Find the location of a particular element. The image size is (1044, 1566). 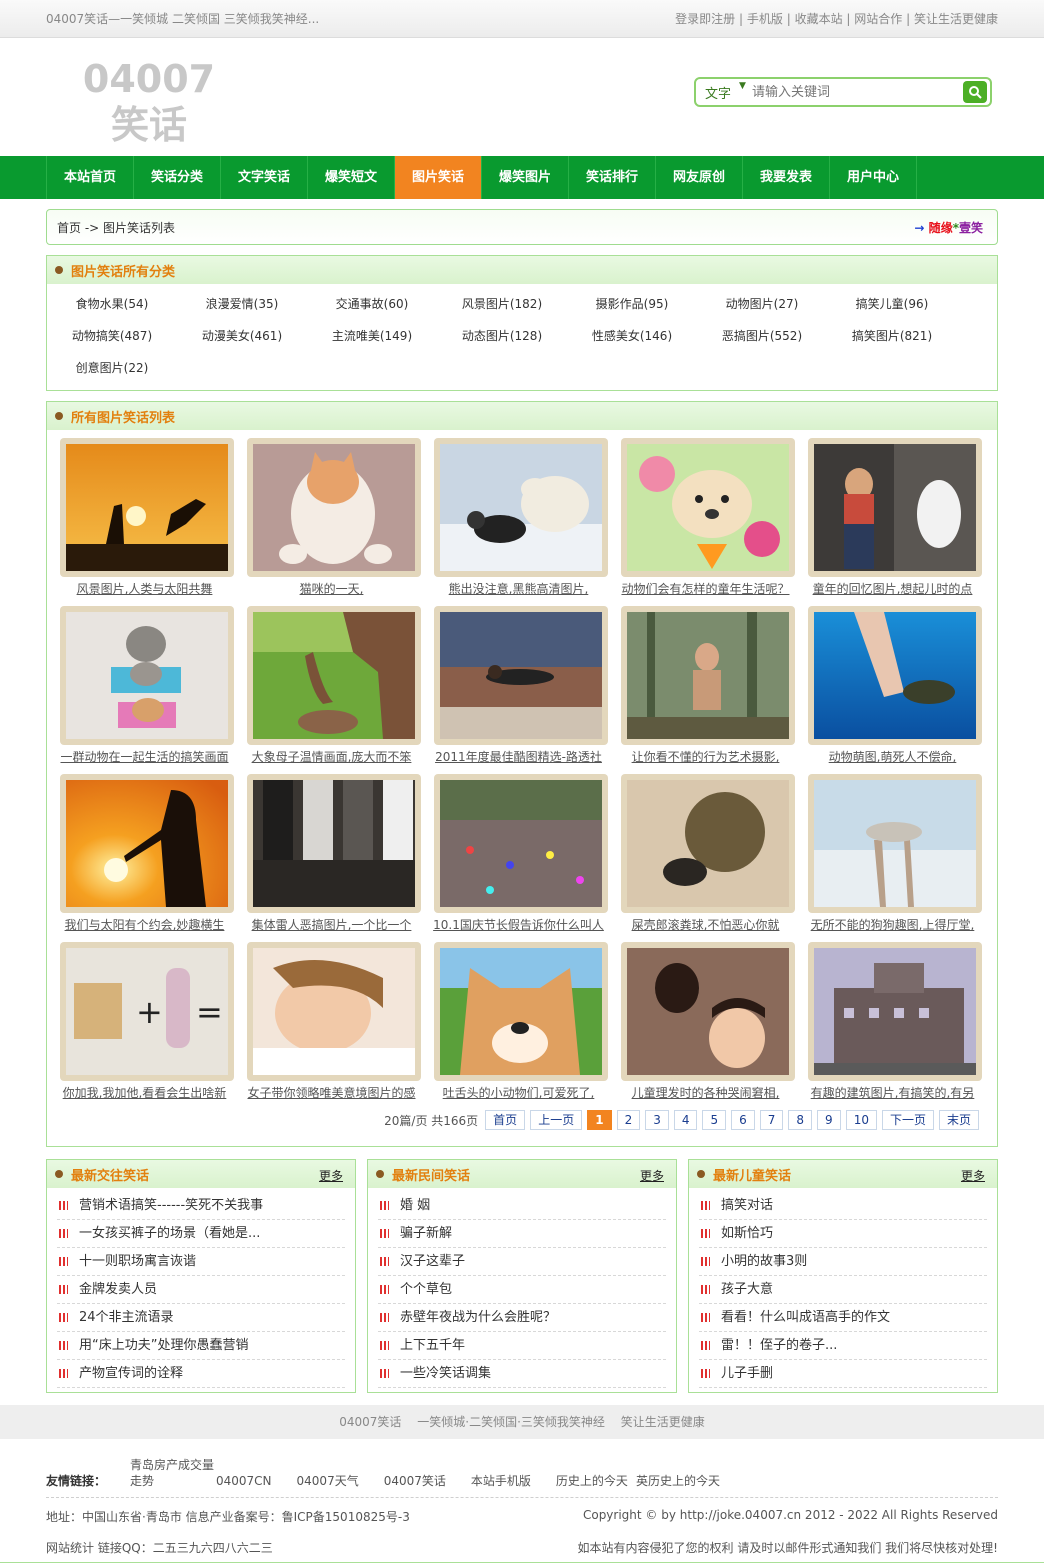

nav-item: 网友原创 is located at coordinates (699, 177).